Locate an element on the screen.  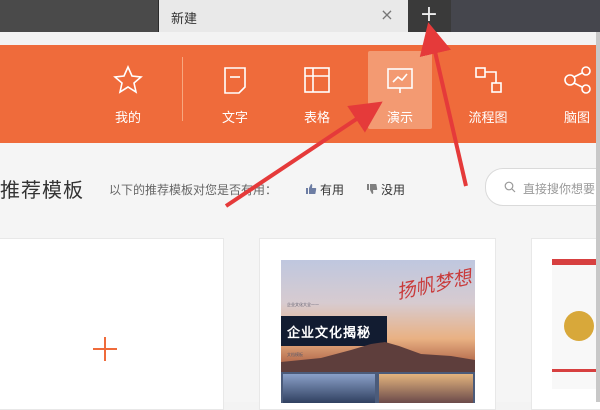
new-tab-button: + is located at coordinates (429, 16).